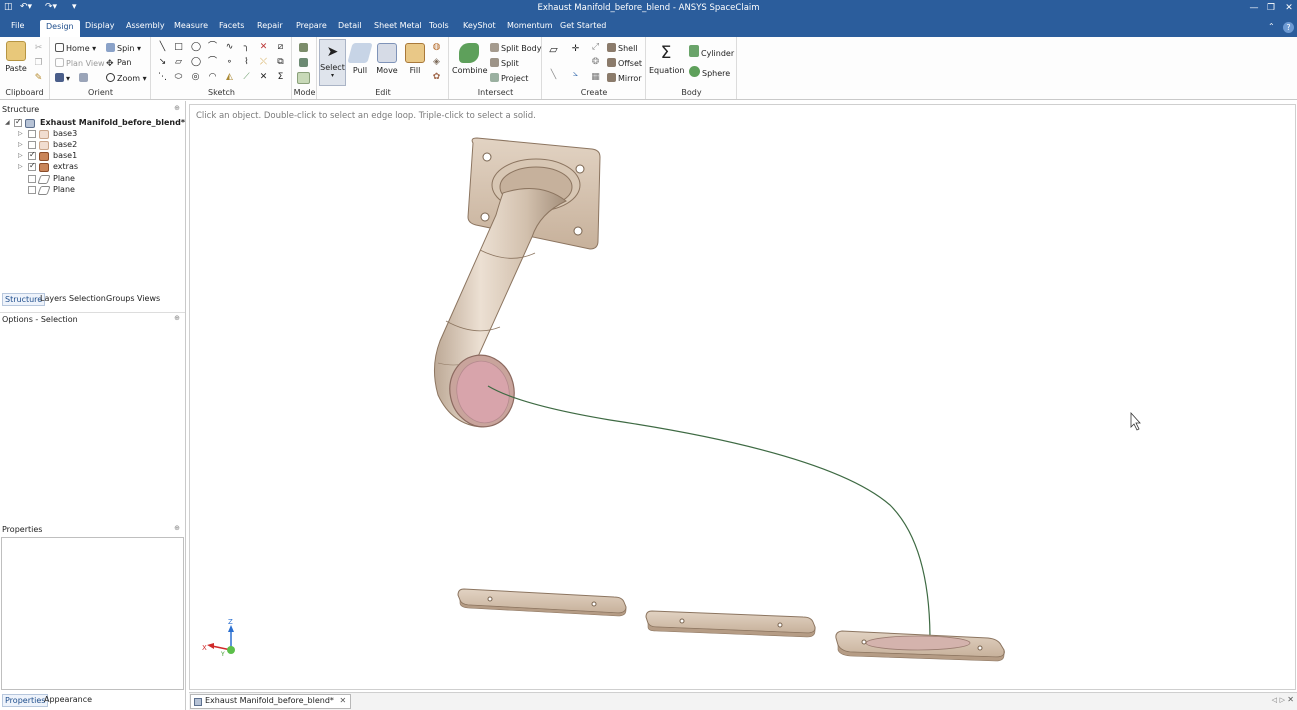 The height and width of the screenshot is (710, 1297). I want to click on mirror-button: Mirror, so click(624, 78).